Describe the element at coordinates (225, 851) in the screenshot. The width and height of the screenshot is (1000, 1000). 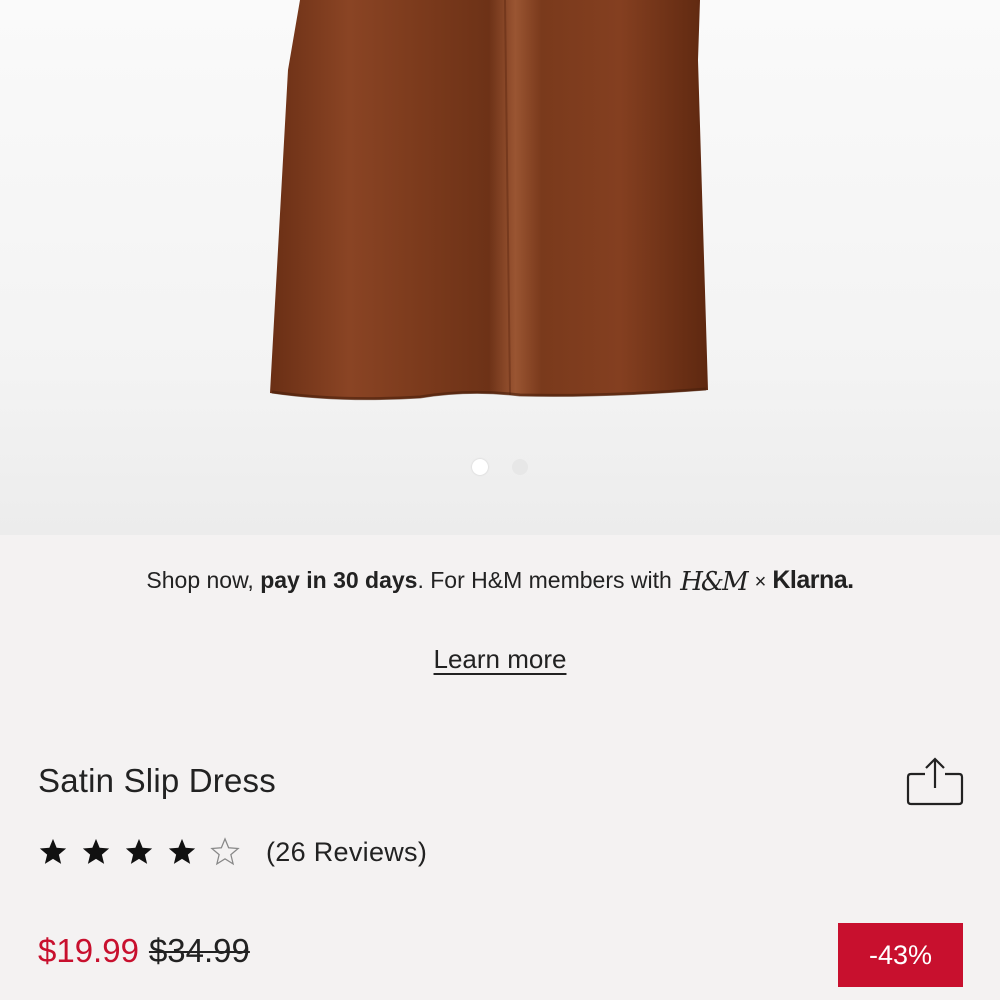
I see `star-outline-icon` at that location.